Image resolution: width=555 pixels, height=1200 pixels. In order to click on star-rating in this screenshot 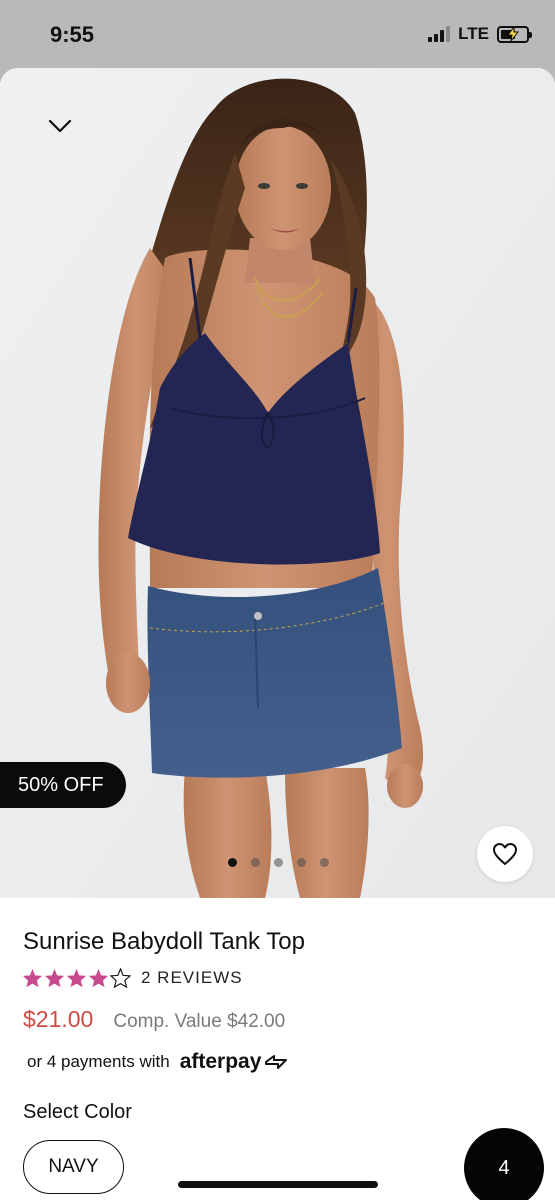, I will do `click(76, 978)`.